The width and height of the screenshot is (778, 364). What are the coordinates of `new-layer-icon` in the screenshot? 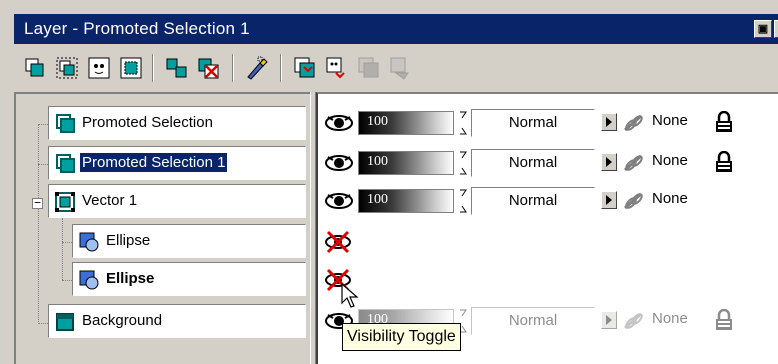 It's located at (35, 68).